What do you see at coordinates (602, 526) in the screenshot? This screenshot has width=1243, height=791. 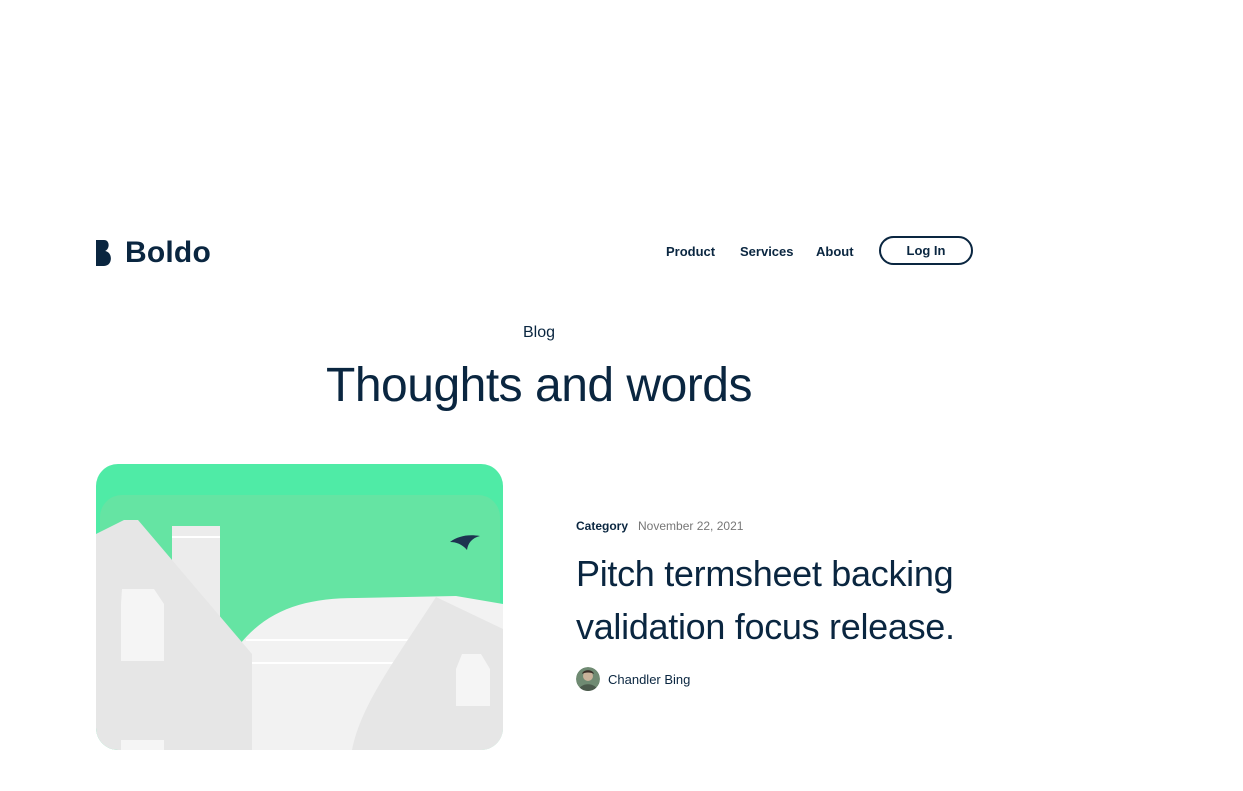 I see `post-category: Category` at bounding box center [602, 526].